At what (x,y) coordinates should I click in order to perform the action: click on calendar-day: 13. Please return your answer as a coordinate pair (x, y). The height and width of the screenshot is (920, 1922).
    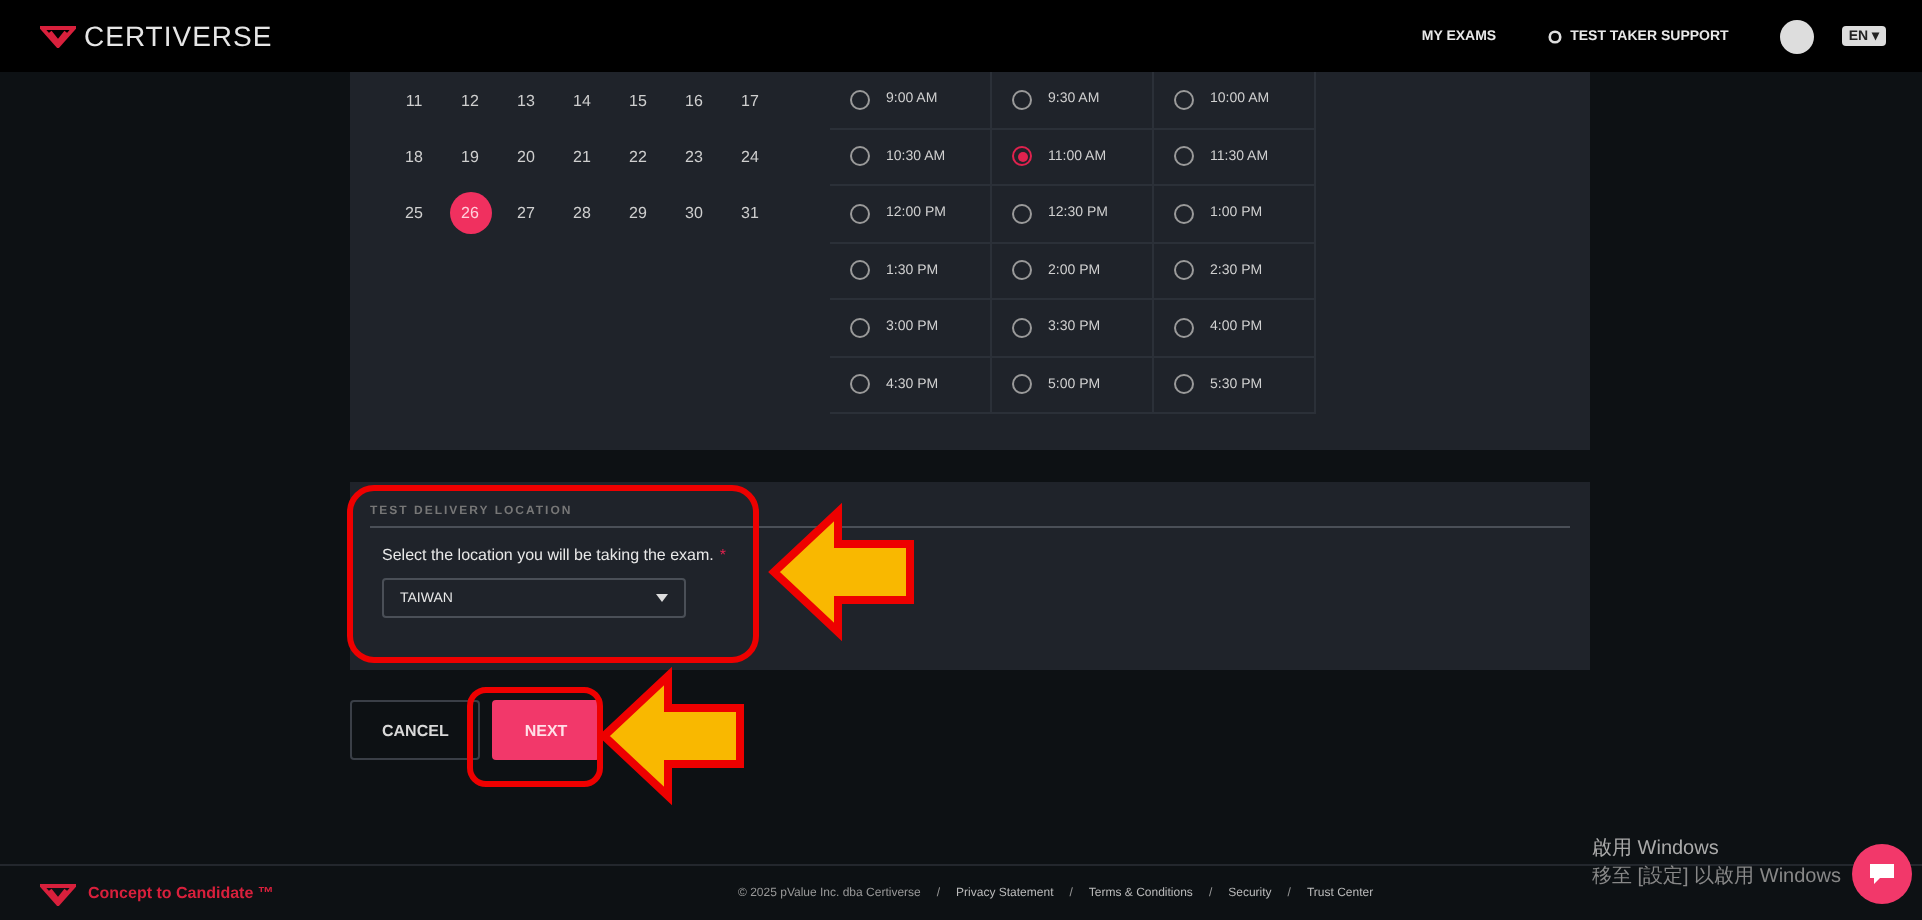
    Looking at the image, I should click on (526, 100).